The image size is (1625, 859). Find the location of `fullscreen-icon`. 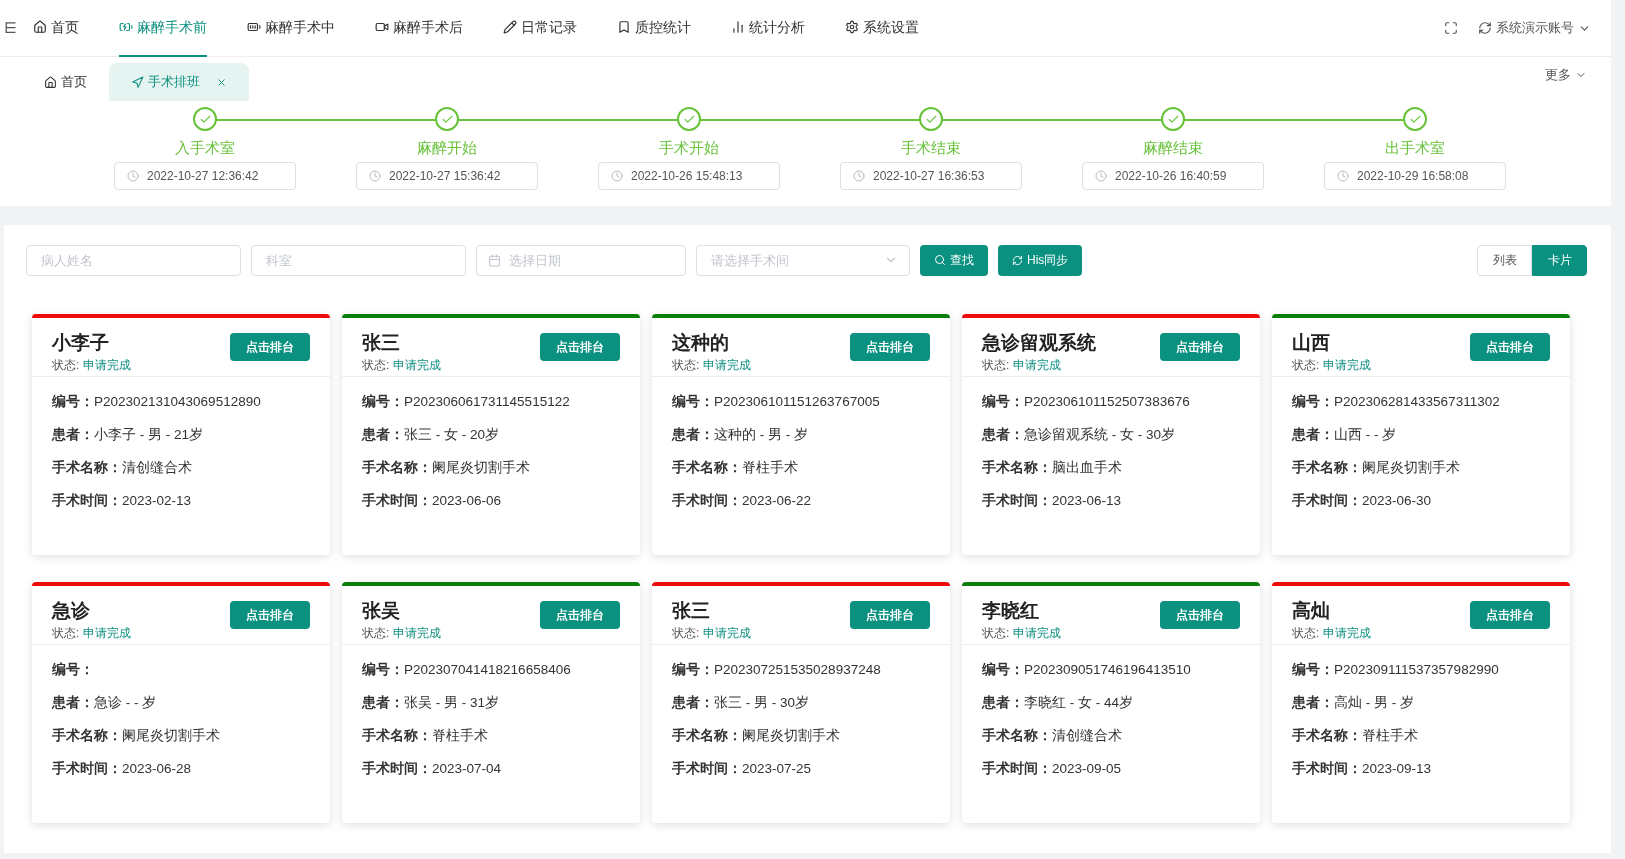

fullscreen-icon is located at coordinates (1451, 28).